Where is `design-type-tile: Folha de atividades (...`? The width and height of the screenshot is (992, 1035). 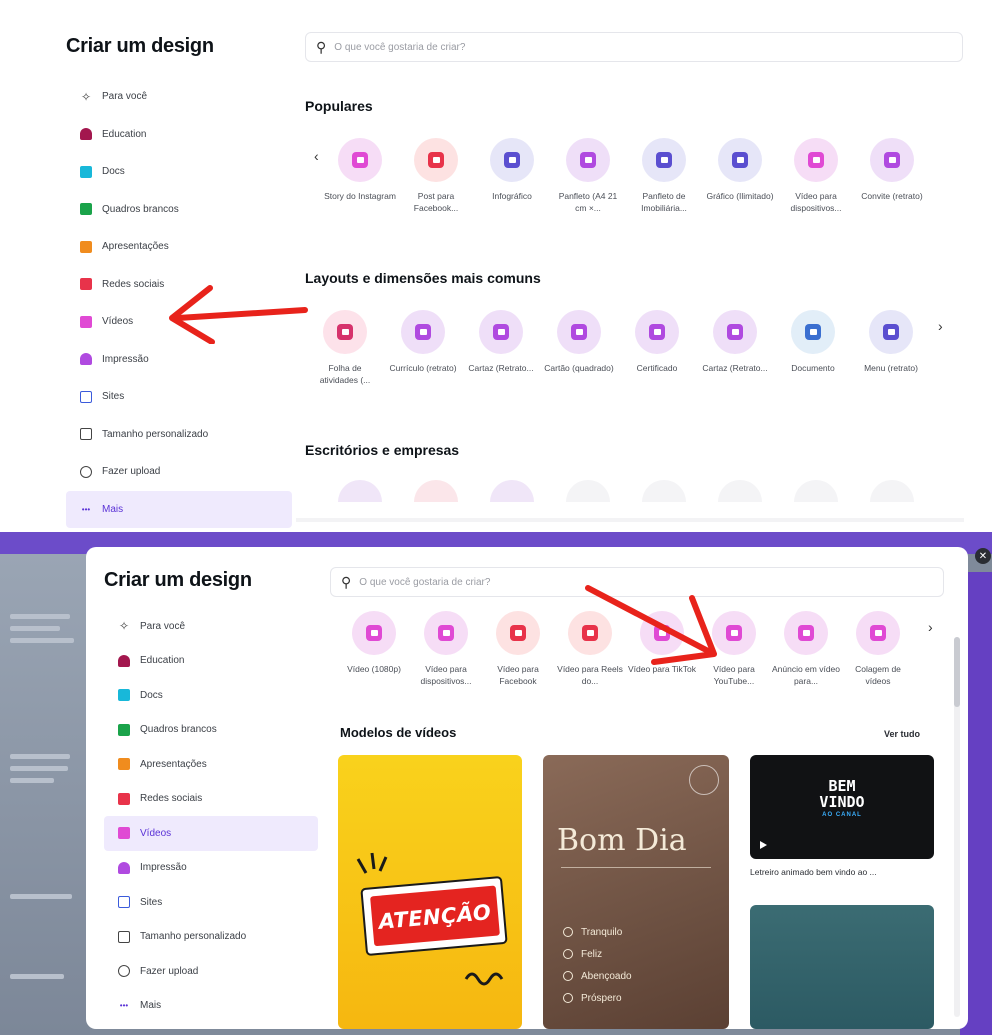
design-type-tile: Folha de atividades (... is located at coordinates (345, 348).